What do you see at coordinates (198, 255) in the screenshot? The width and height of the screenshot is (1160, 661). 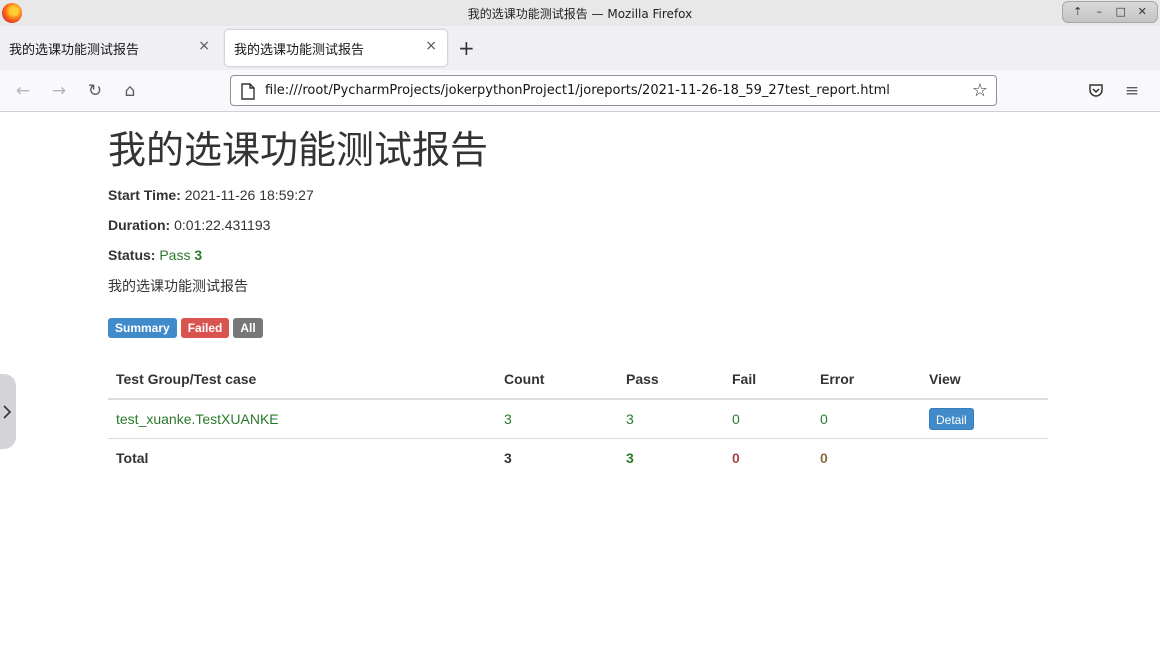 I see `status-pass-count: 3` at bounding box center [198, 255].